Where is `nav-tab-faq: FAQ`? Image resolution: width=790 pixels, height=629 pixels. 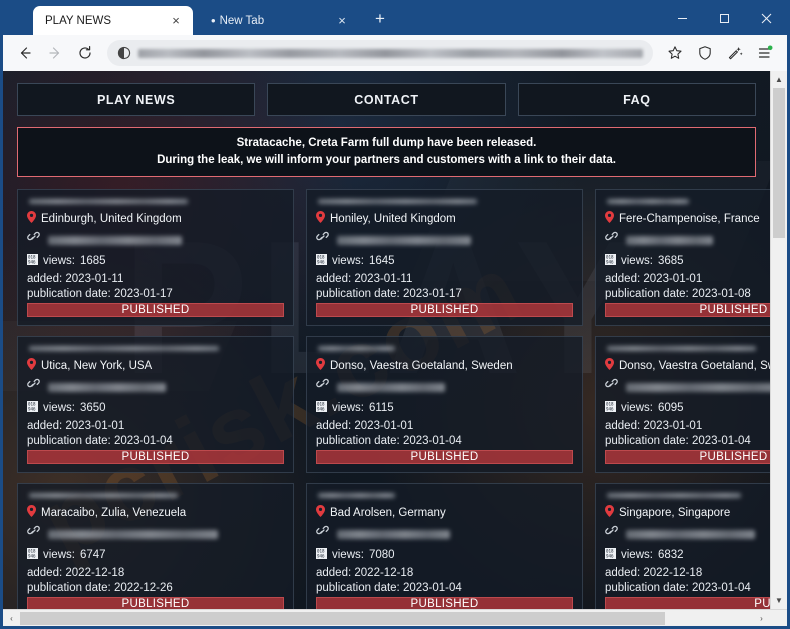
nav-tab-faq: FAQ is located at coordinates (636, 99).